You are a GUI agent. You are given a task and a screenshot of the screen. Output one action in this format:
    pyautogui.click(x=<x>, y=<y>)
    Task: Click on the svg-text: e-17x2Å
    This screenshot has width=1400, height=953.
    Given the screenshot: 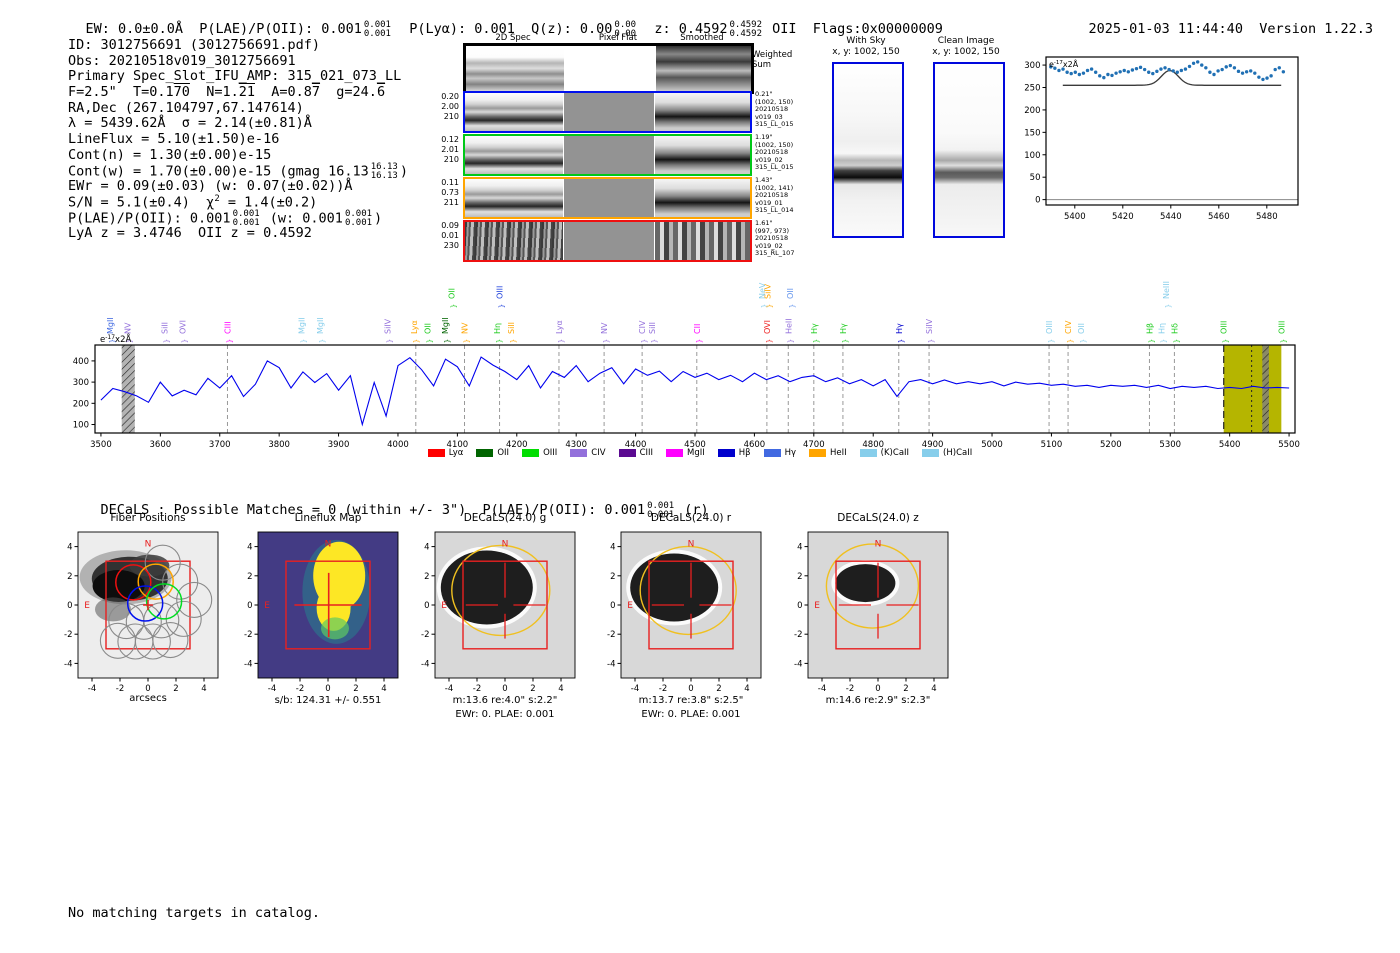 What is the action you would take?
    pyautogui.click(x=1064, y=63)
    